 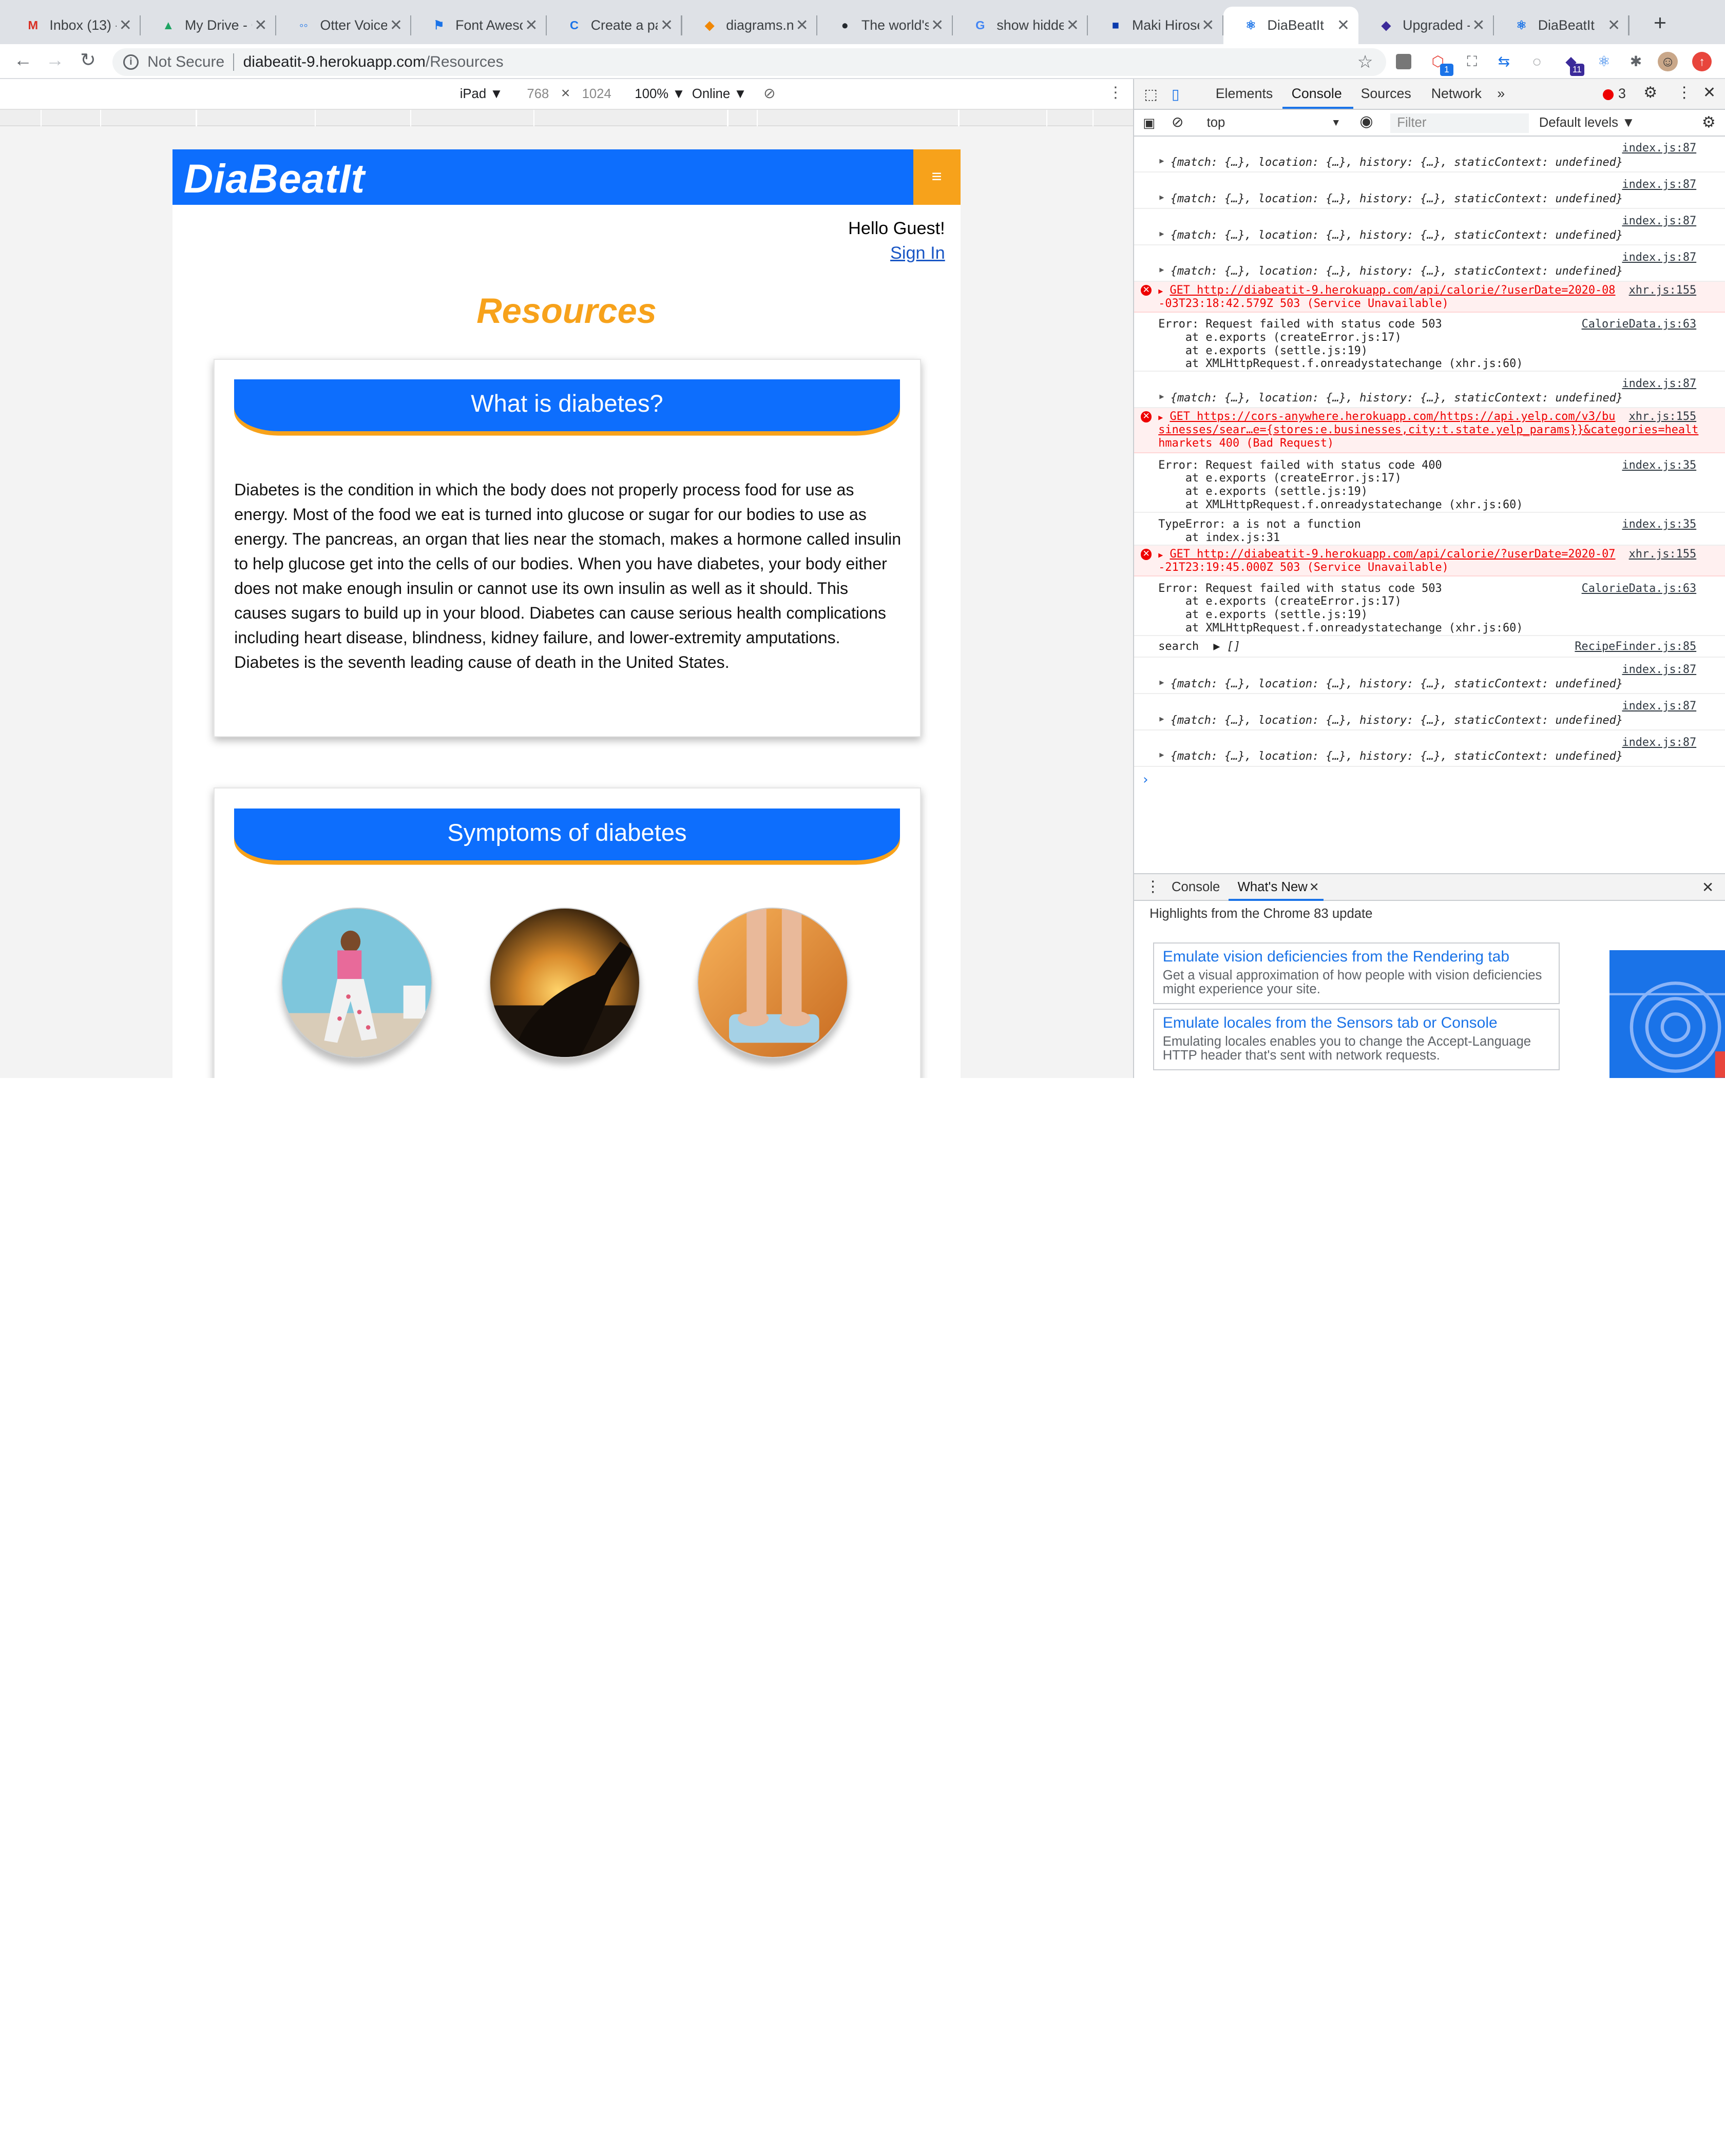 I want to click on context-chevron-icon: ▼, so click(x=1336, y=123).